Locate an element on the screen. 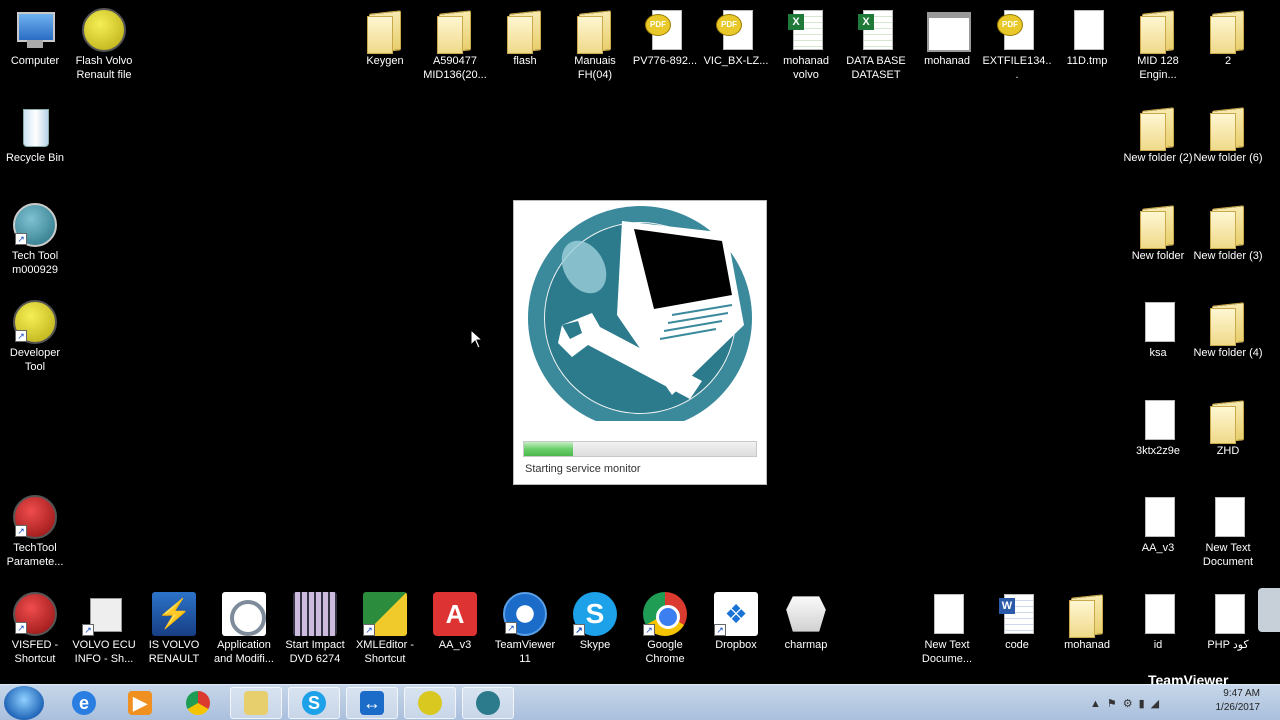 The height and width of the screenshot is (720, 1280). impact-icon is located at coordinates (315, 614).